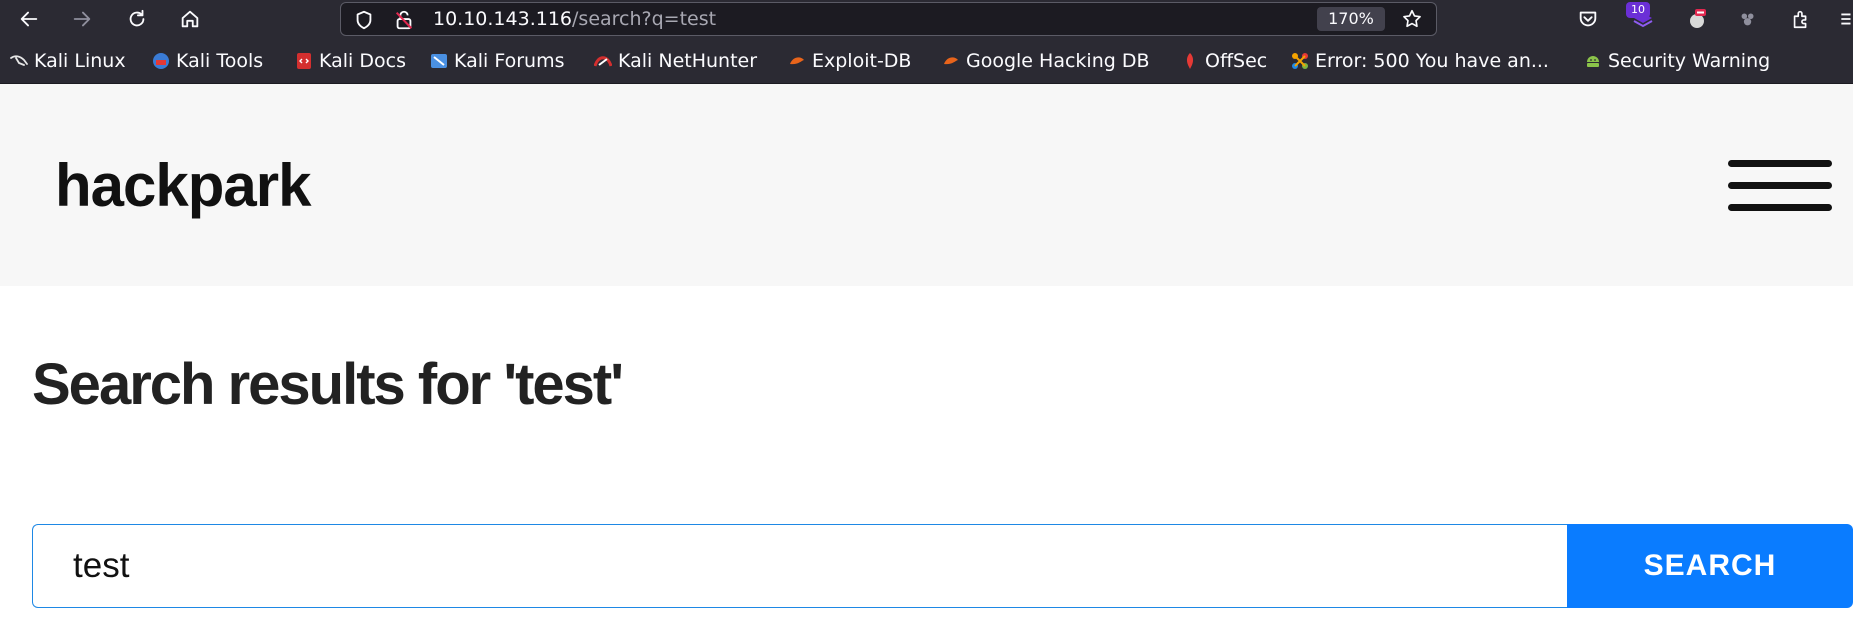 This screenshot has height=632, width=1853. Describe the element at coordinates (1748, 19) in the screenshot. I see `extension-puzzle-icon` at that location.